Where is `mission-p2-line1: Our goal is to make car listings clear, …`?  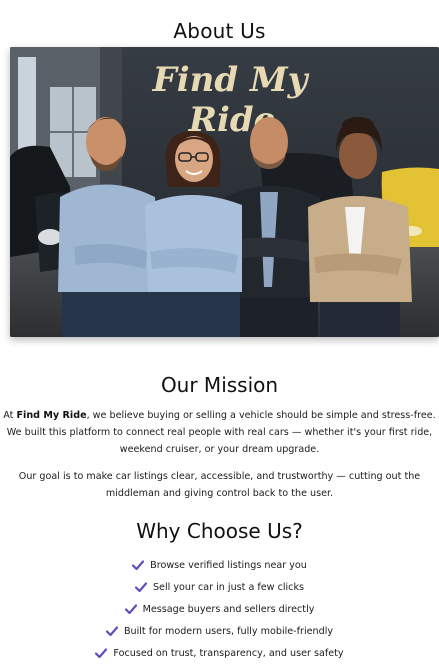
mission-p2-line1: Our goal is to make car listings clear, … is located at coordinates (219, 476).